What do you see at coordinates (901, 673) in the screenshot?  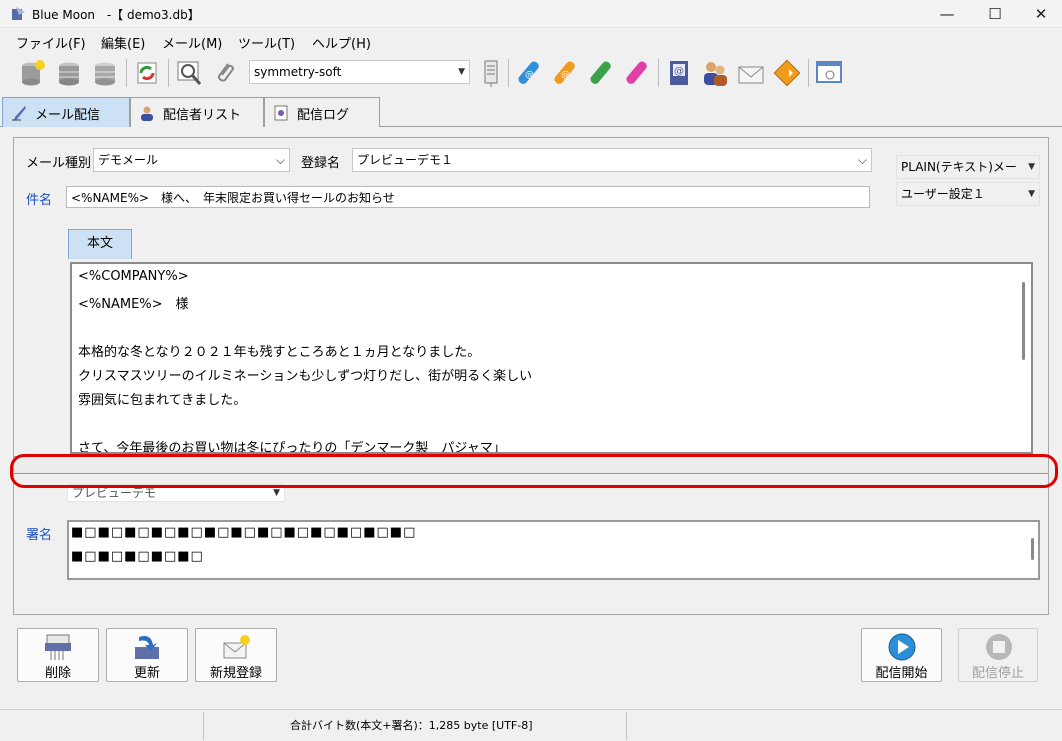 I see `button-label: 配信開始` at bounding box center [901, 673].